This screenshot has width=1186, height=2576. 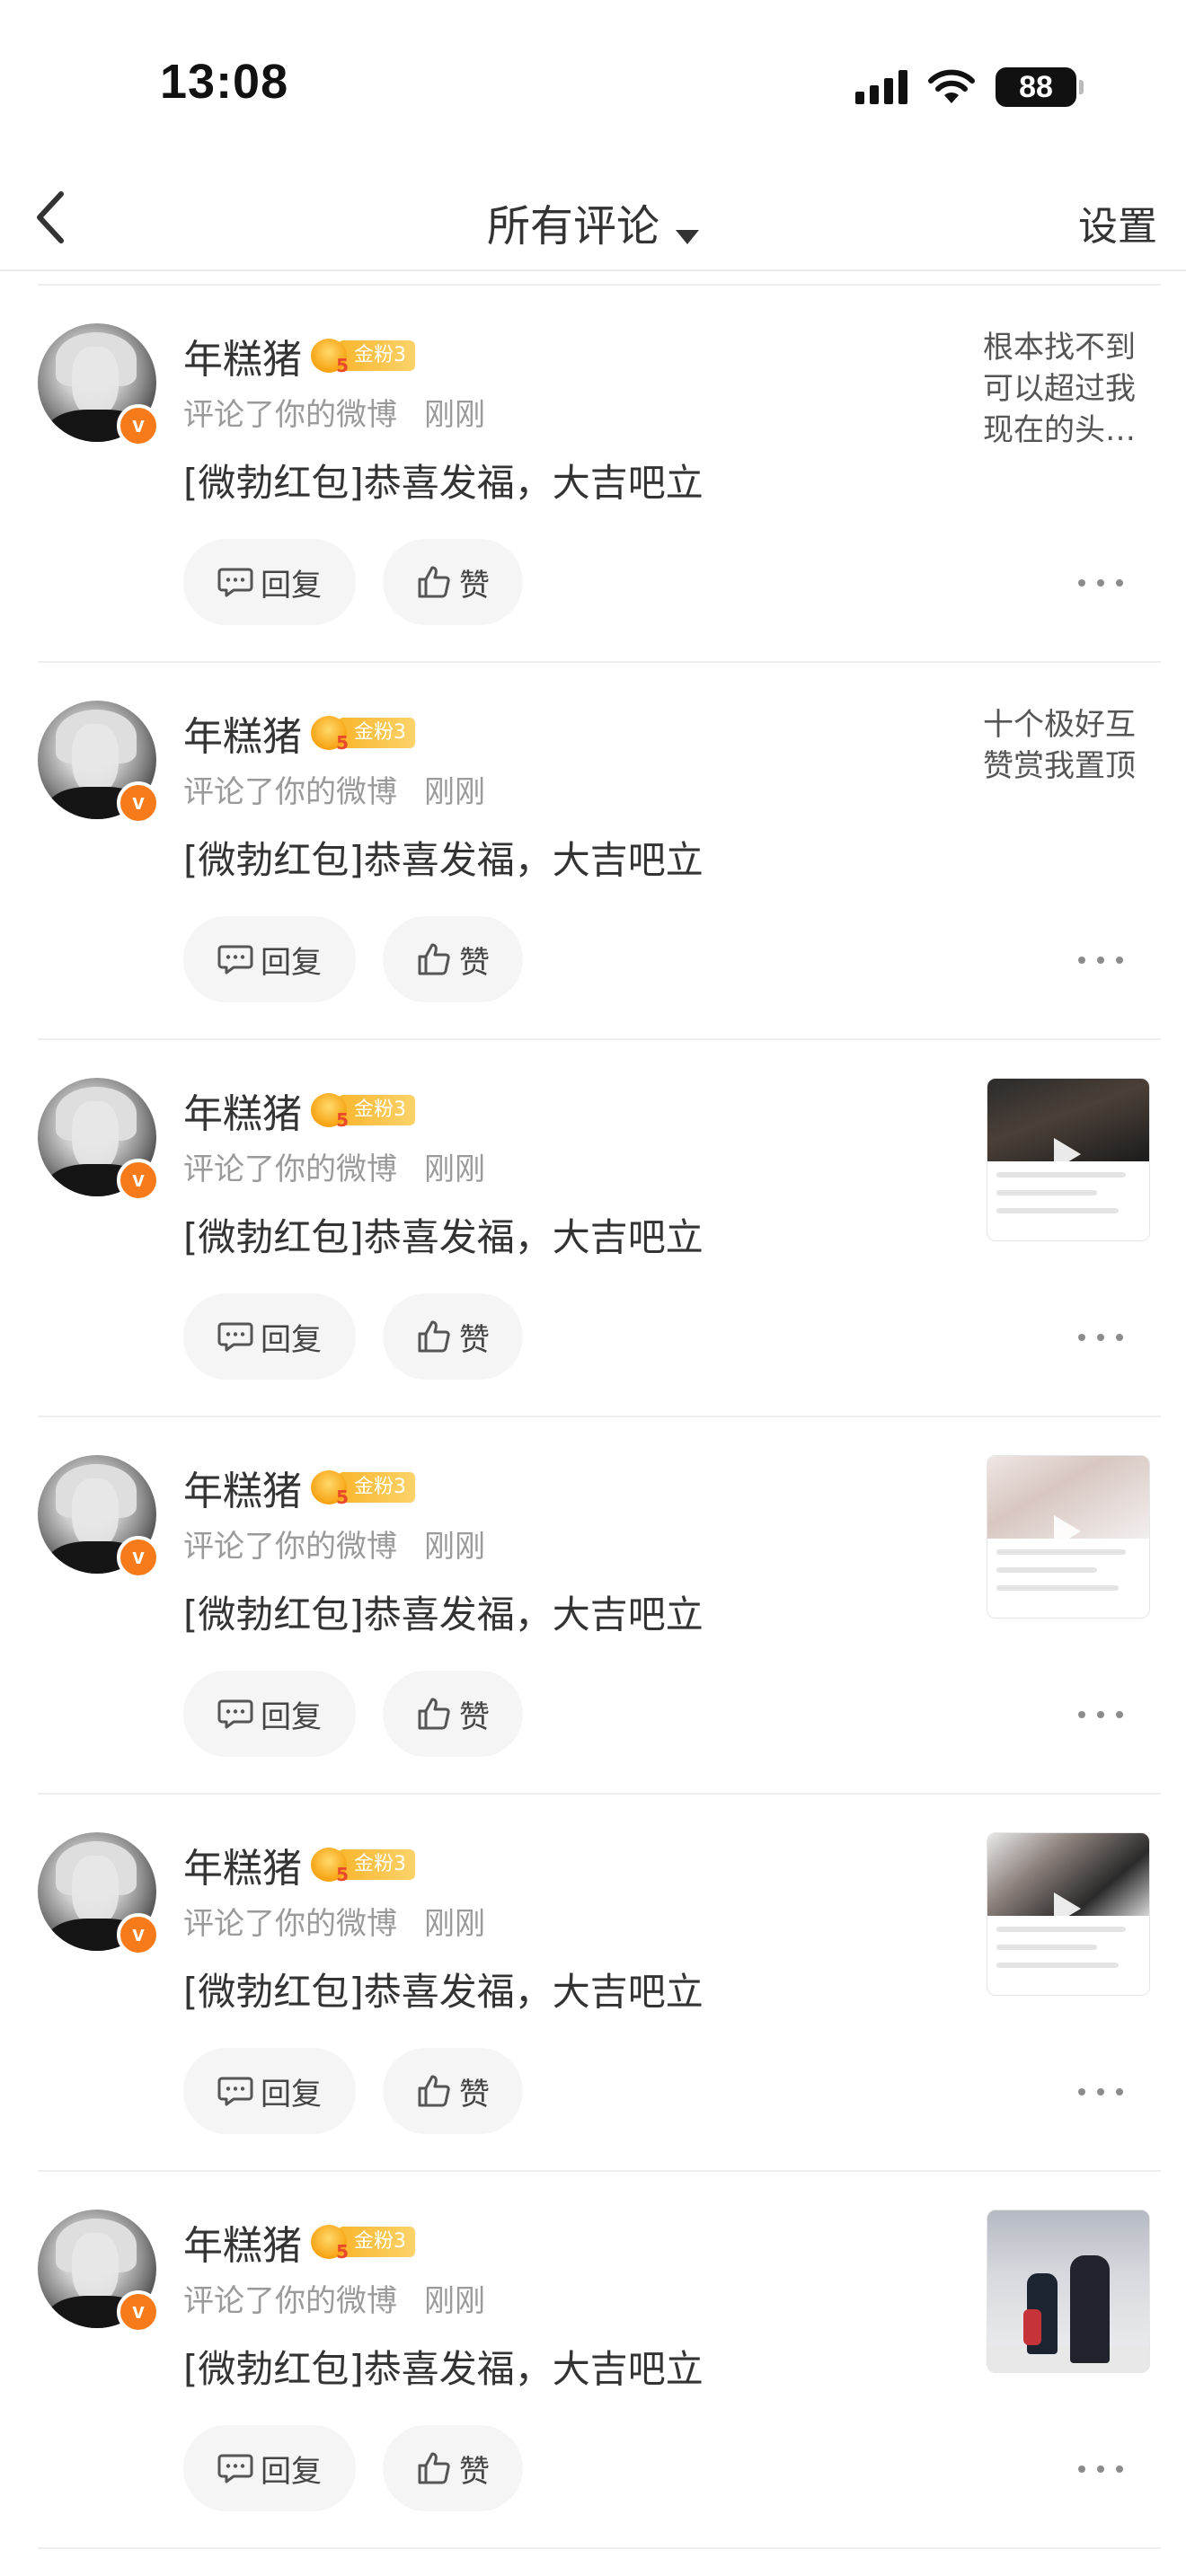 I want to click on original-post-snippet: 十个极好互赞赏我置顶, so click(x=1066, y=745).